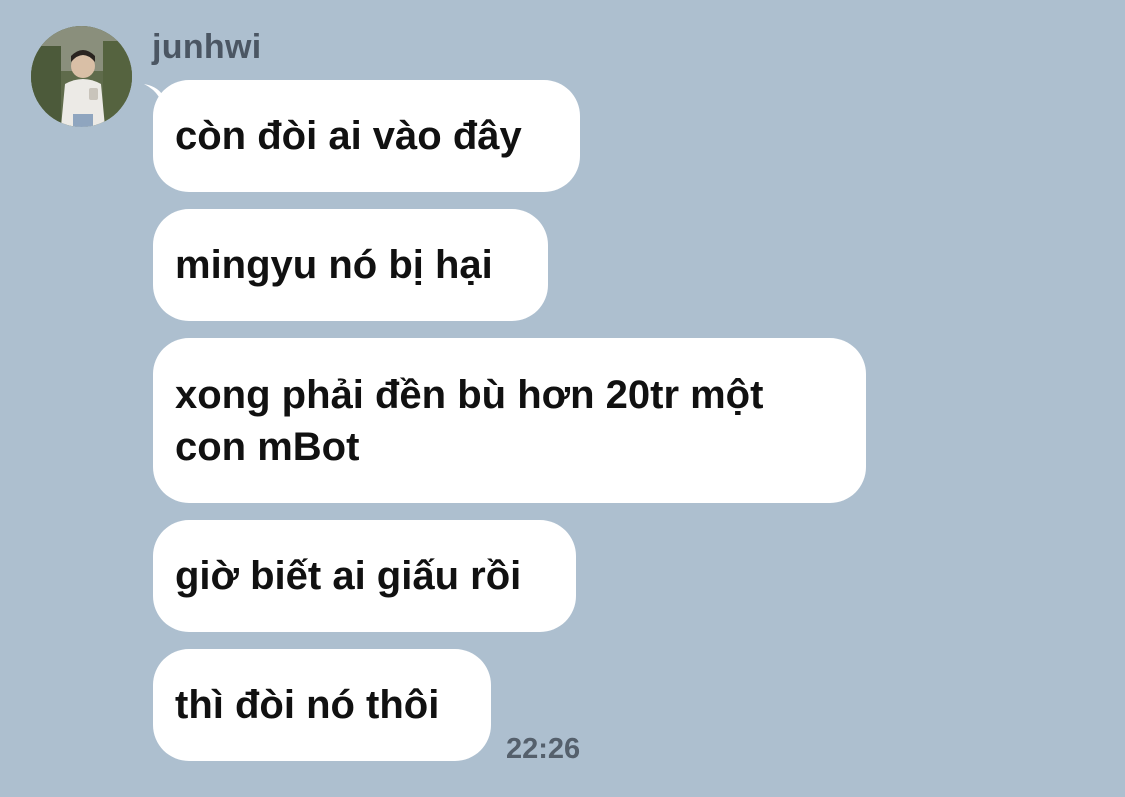 This screenshot has height=797, width=1125. Describe the element at coordinates (307, 705) in the screenshot. I see `message-text: thì đòi nó thôi` at that location.